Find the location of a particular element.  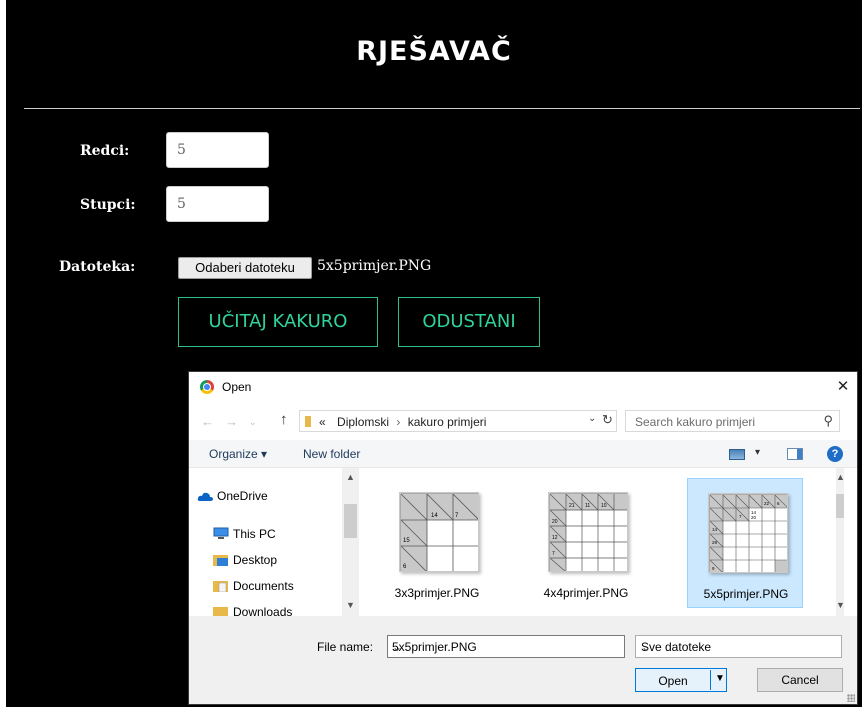

breadcrumb-item-diplomski: Diplomski is located at coordinates (363, 422).